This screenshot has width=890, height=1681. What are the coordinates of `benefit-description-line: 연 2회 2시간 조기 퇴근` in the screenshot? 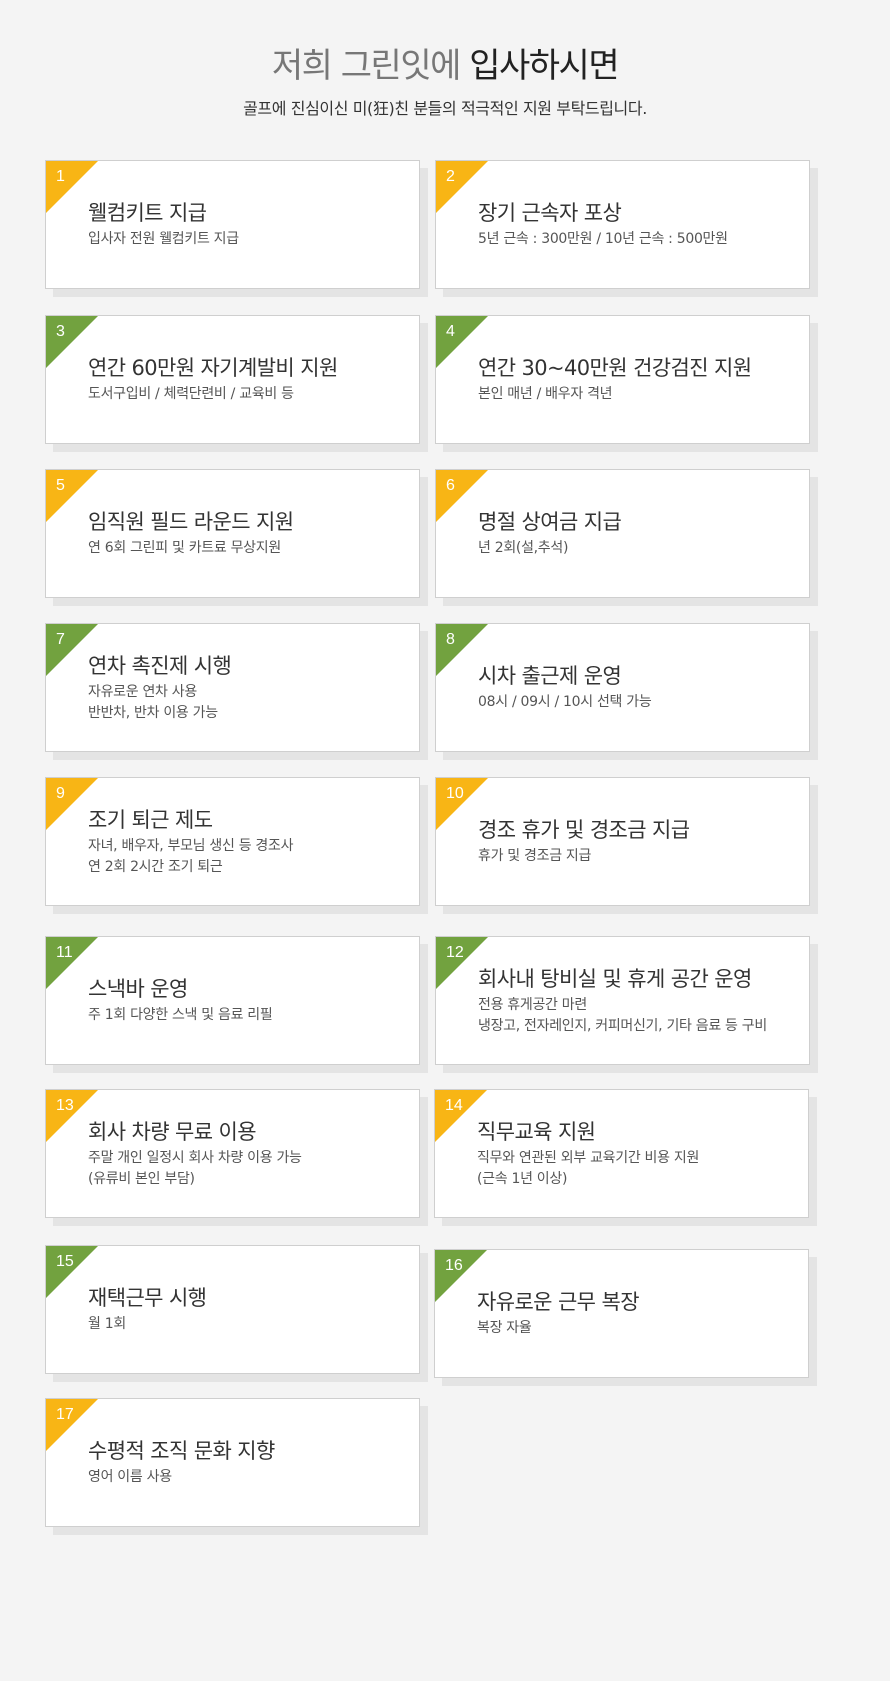 It's located at (155, 866).